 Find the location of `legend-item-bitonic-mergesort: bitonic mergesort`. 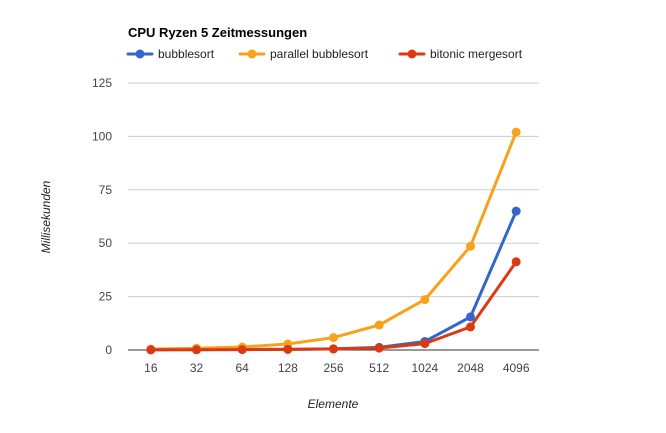

legend-item-bitonic-mergesort: bitonic mergesort is located at coordinates (460, 54).